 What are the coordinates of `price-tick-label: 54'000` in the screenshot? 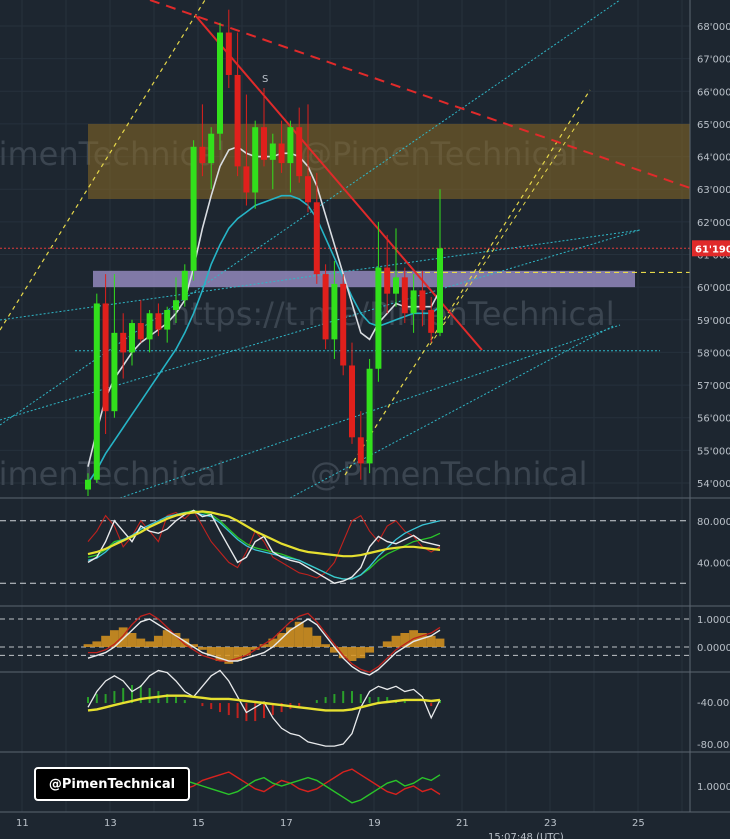 It's located at (713, 484).